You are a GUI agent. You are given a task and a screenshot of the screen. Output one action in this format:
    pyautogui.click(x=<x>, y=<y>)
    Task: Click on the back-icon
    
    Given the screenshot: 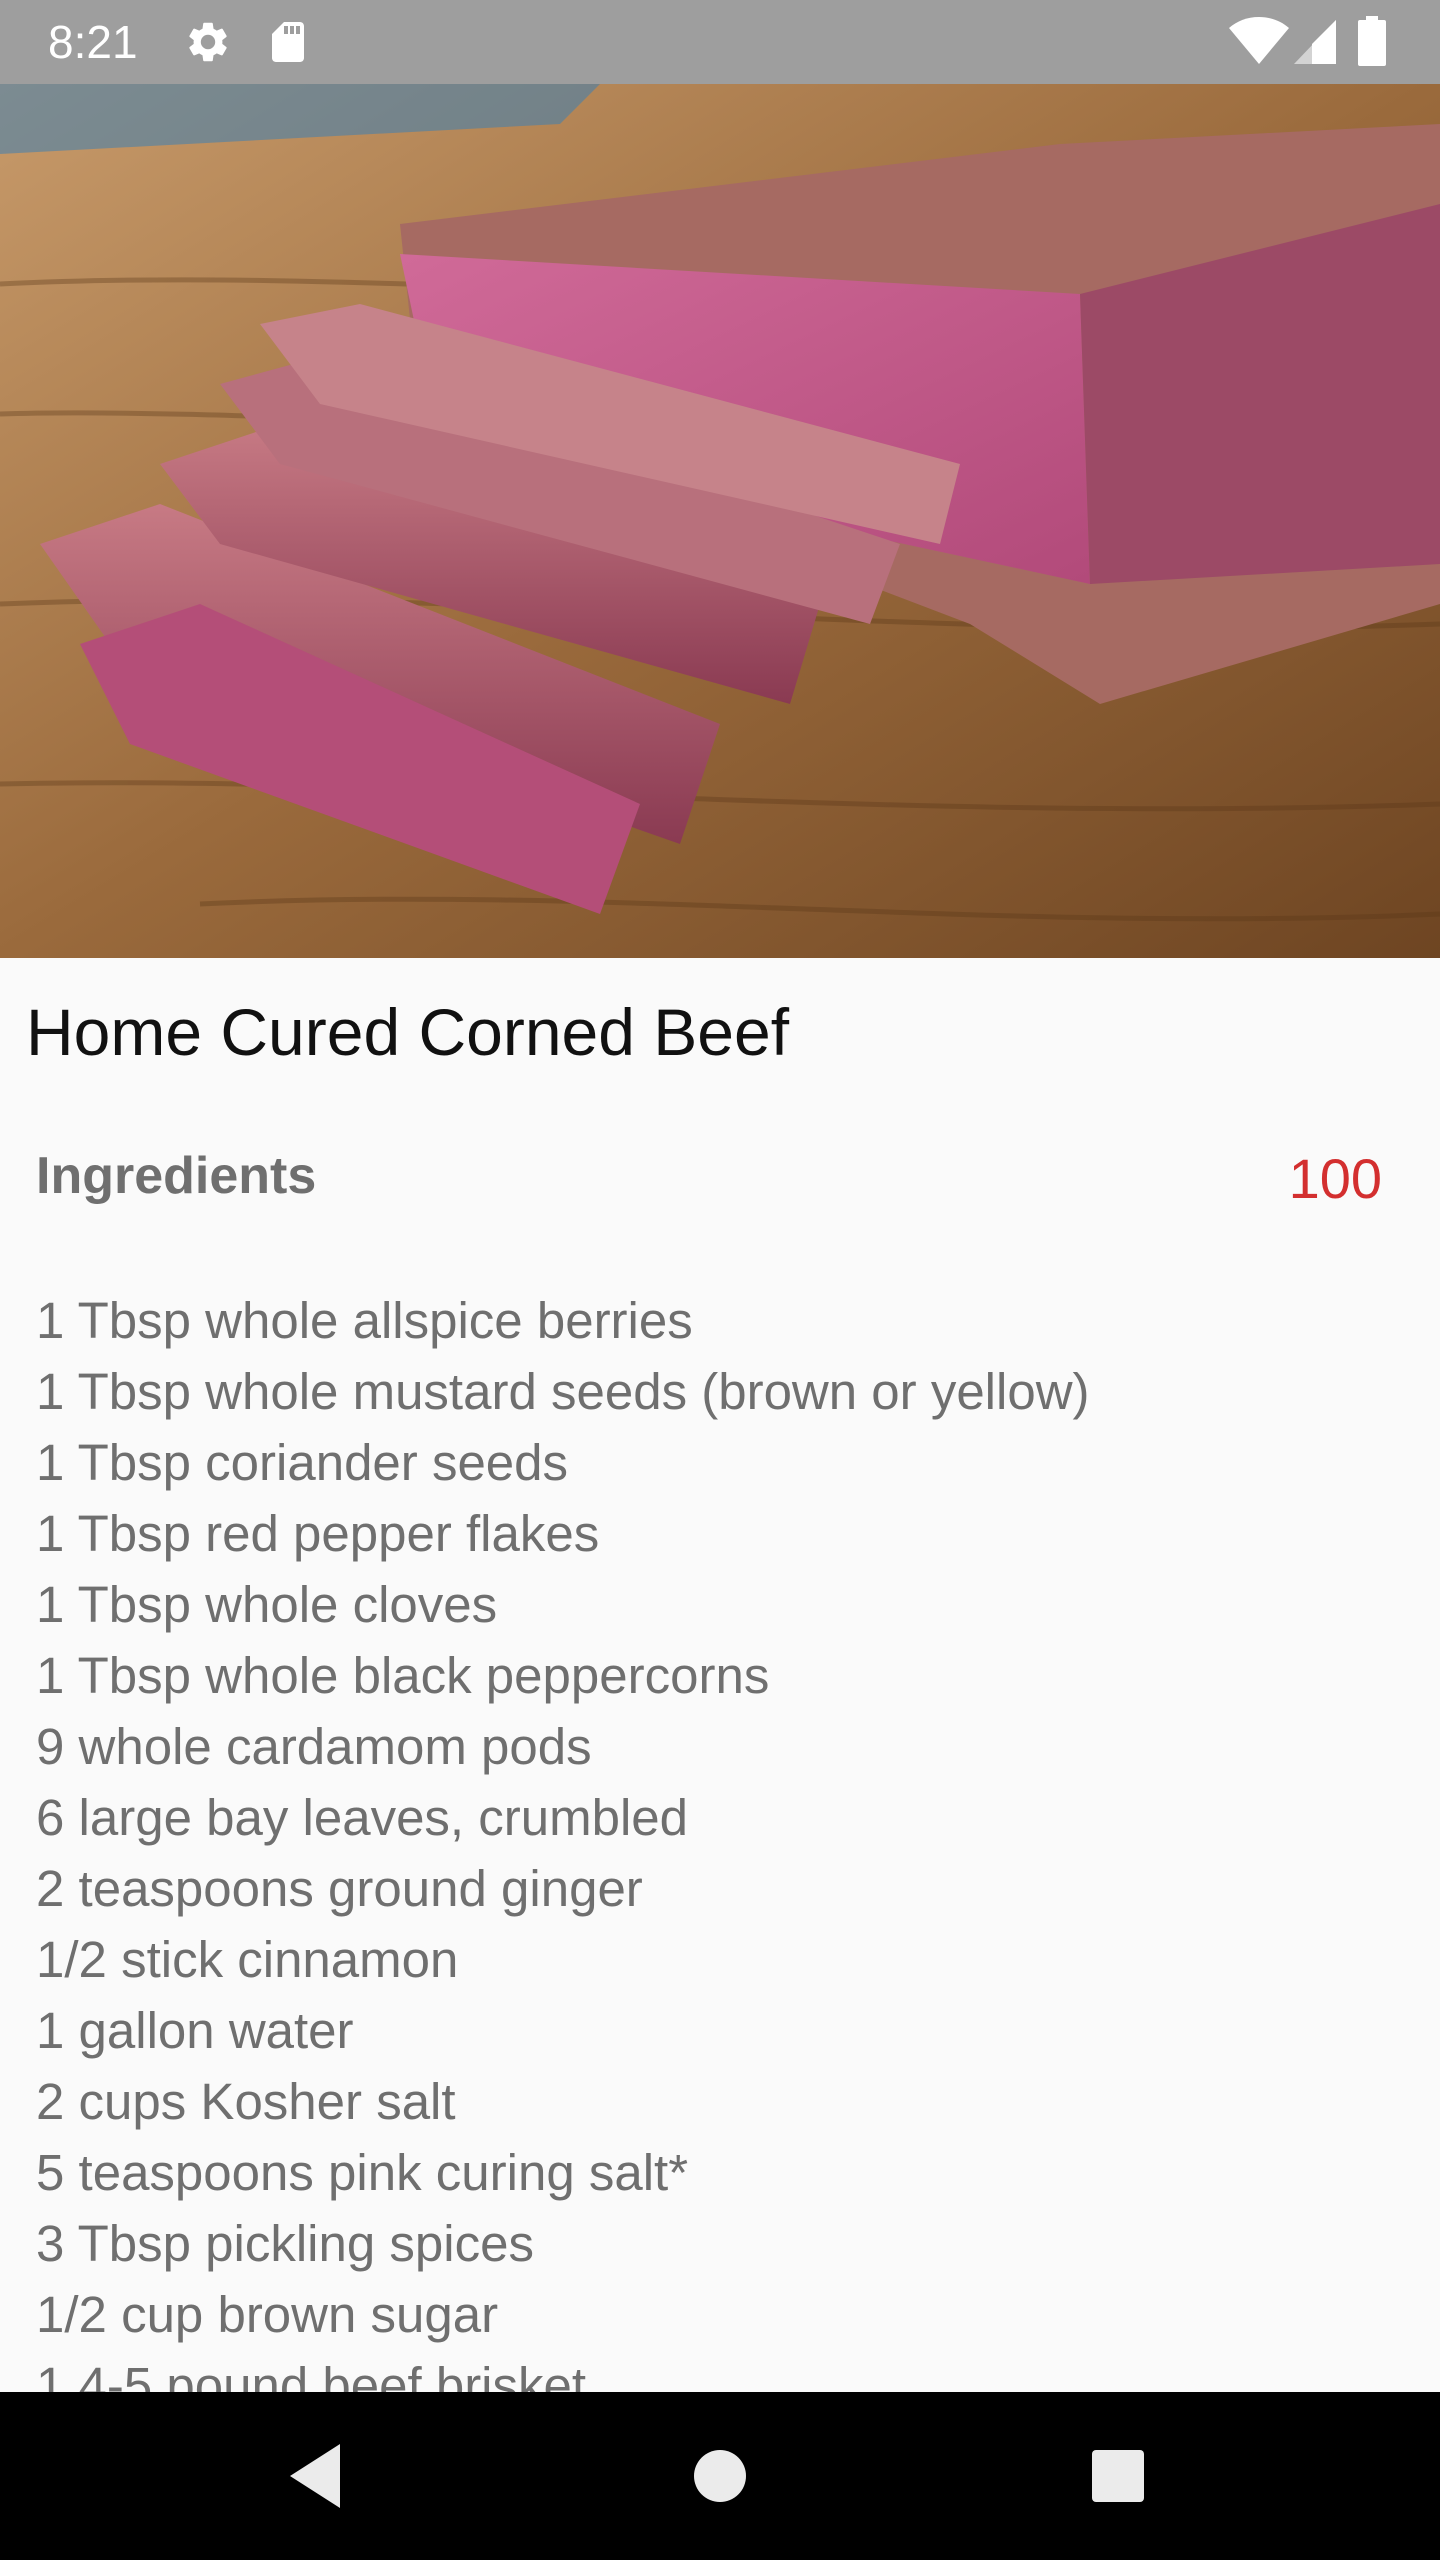 What is the action you would take?
    pyautogui.click(x=318, y=2476)
    